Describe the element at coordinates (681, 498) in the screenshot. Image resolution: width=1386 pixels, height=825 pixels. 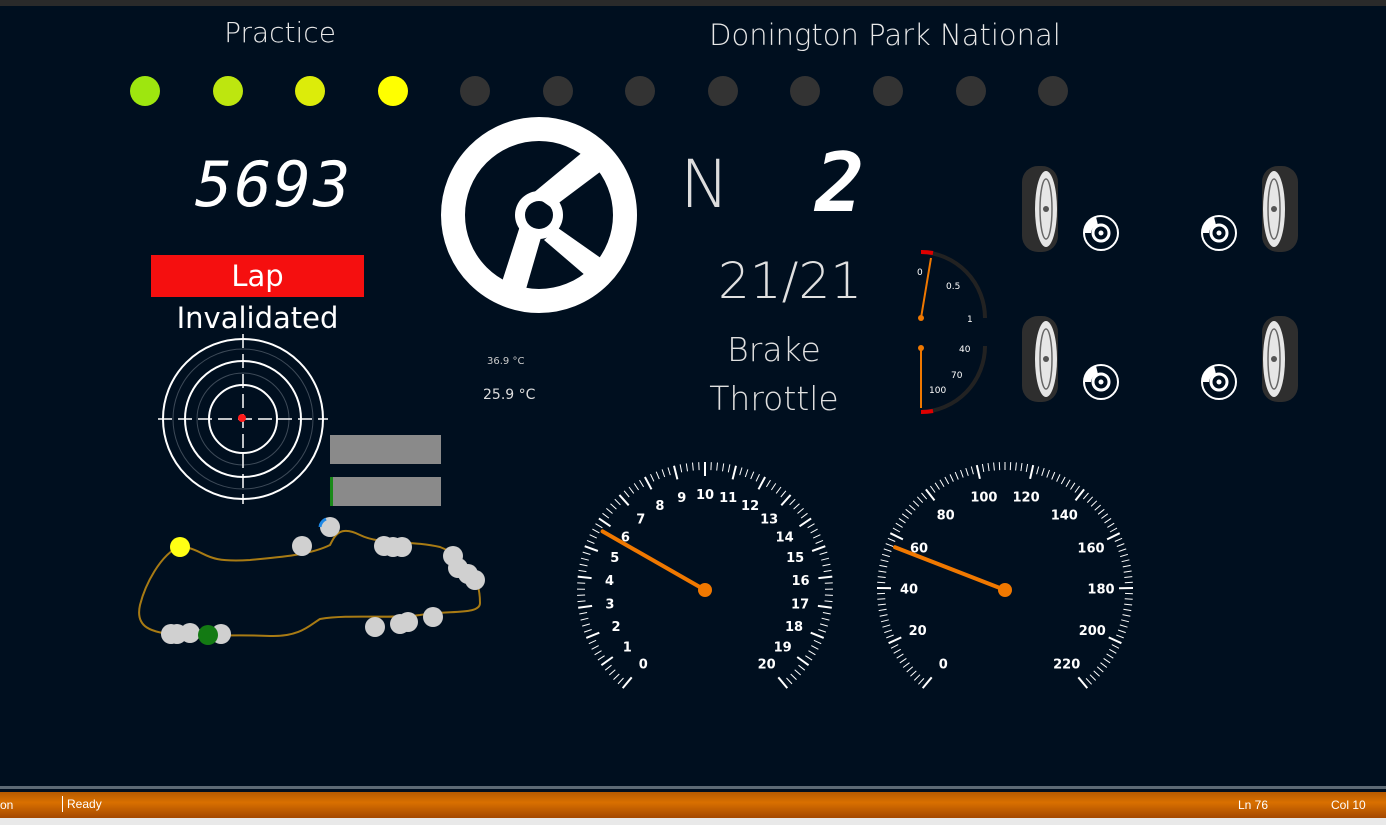
I see `tachometer-tick-label: 9` at that location.